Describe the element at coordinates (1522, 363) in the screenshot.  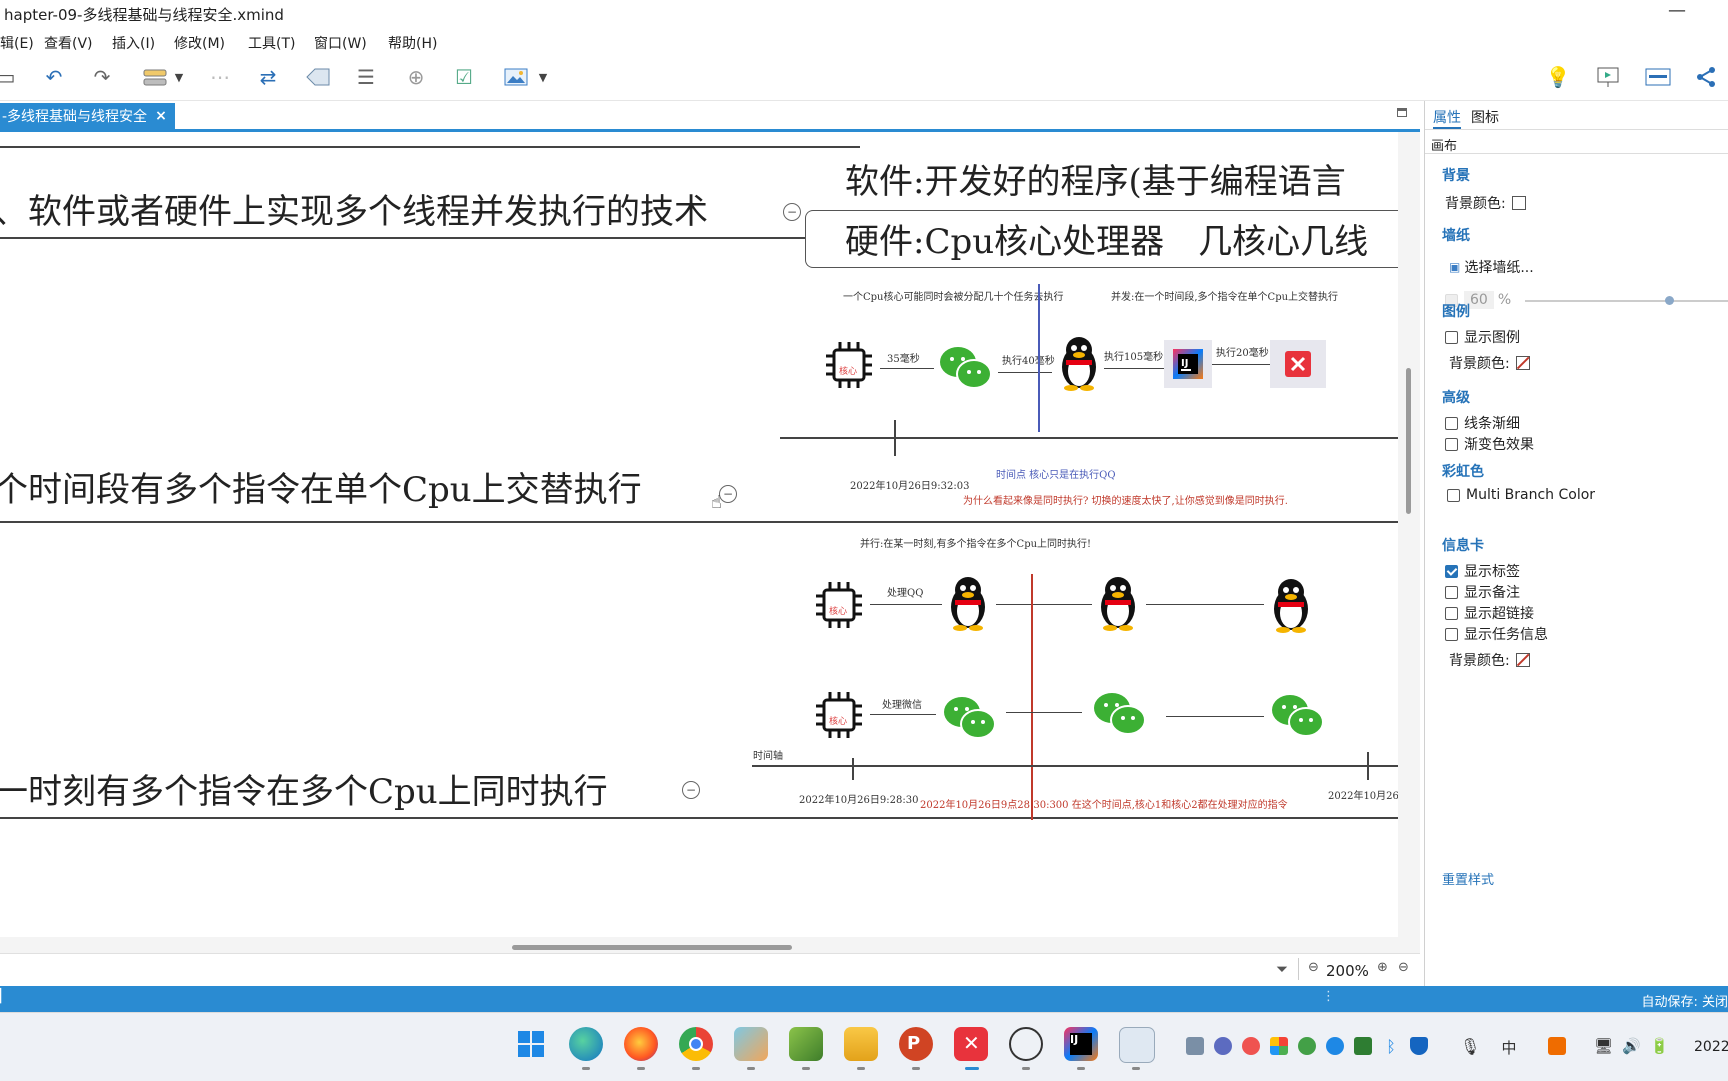
I see `legend-bg-swatch` at that location.